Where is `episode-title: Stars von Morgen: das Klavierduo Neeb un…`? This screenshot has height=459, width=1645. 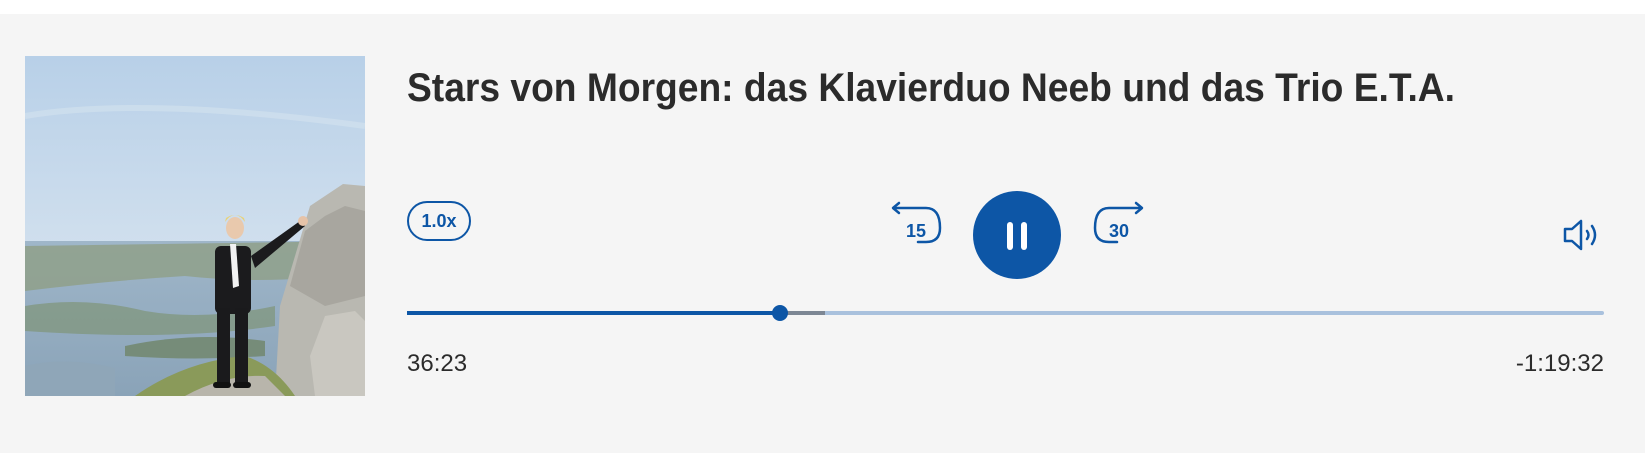 episode-title: Stars von Morgen: das Klavierduo Neeb un… is located at coordinates (931, 88).